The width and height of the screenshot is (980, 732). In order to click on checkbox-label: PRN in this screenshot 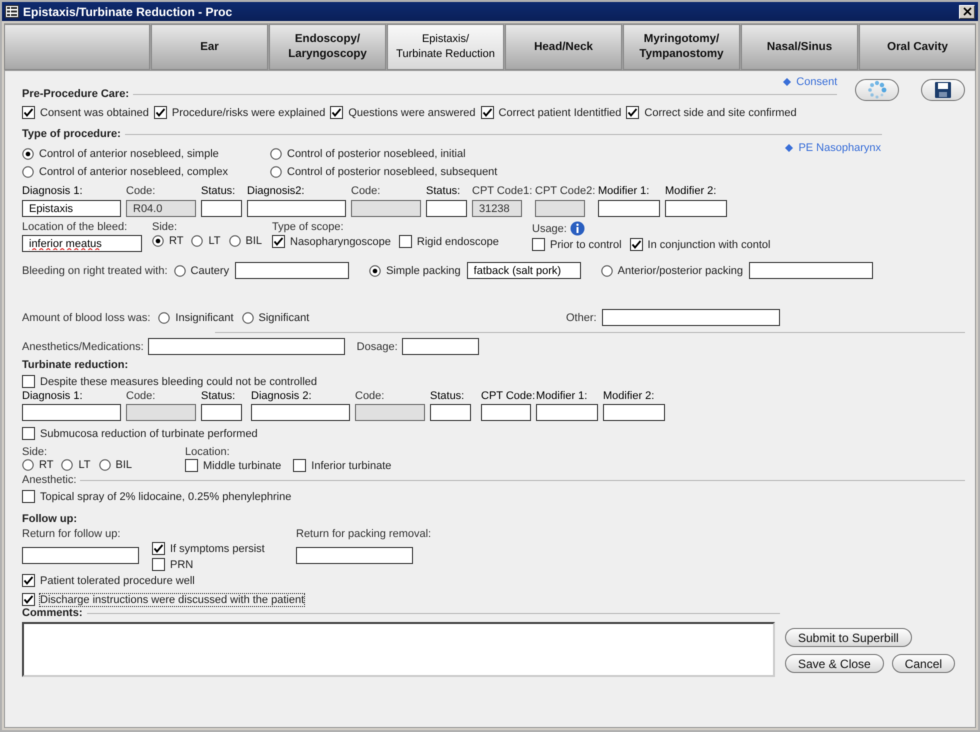, I will do `click(182, 564)`.